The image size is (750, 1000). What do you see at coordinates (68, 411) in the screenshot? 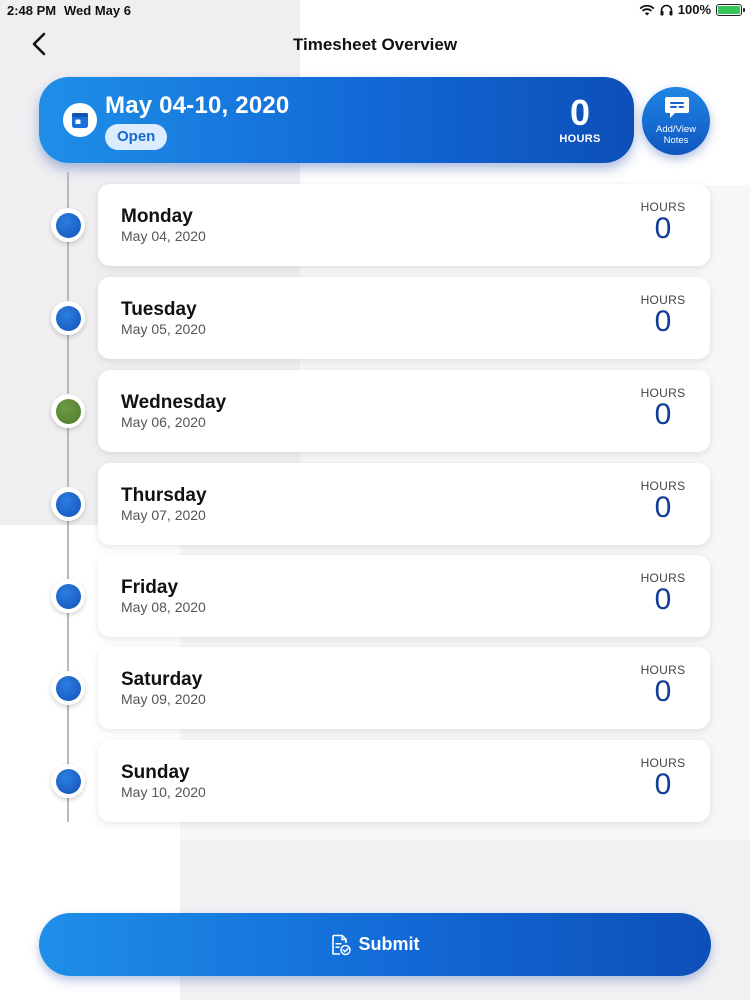
I see `timeline-dot-today` at bounding box center [68, 411].